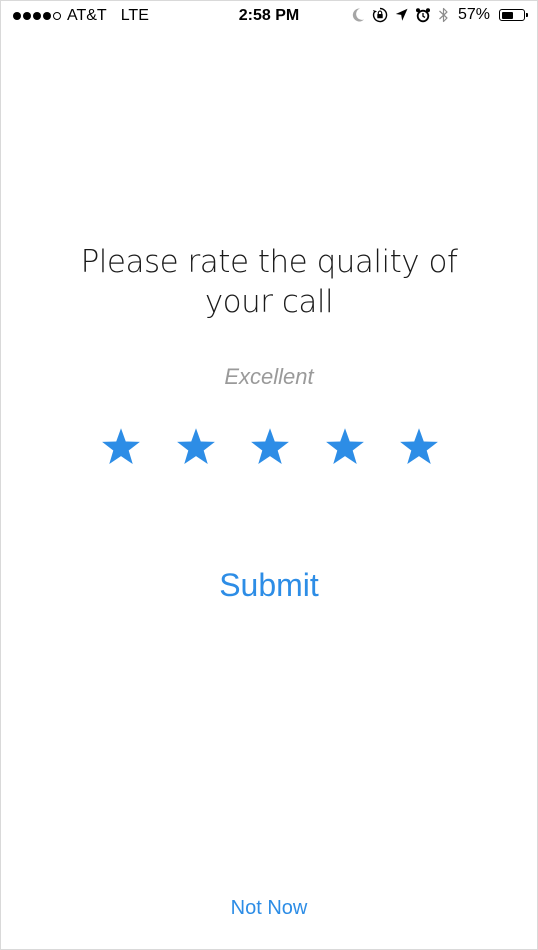 The image size is (538, 950). Describe the element at coordinates (358, 15) in the screenshot. I see `moon-icon` at that location.